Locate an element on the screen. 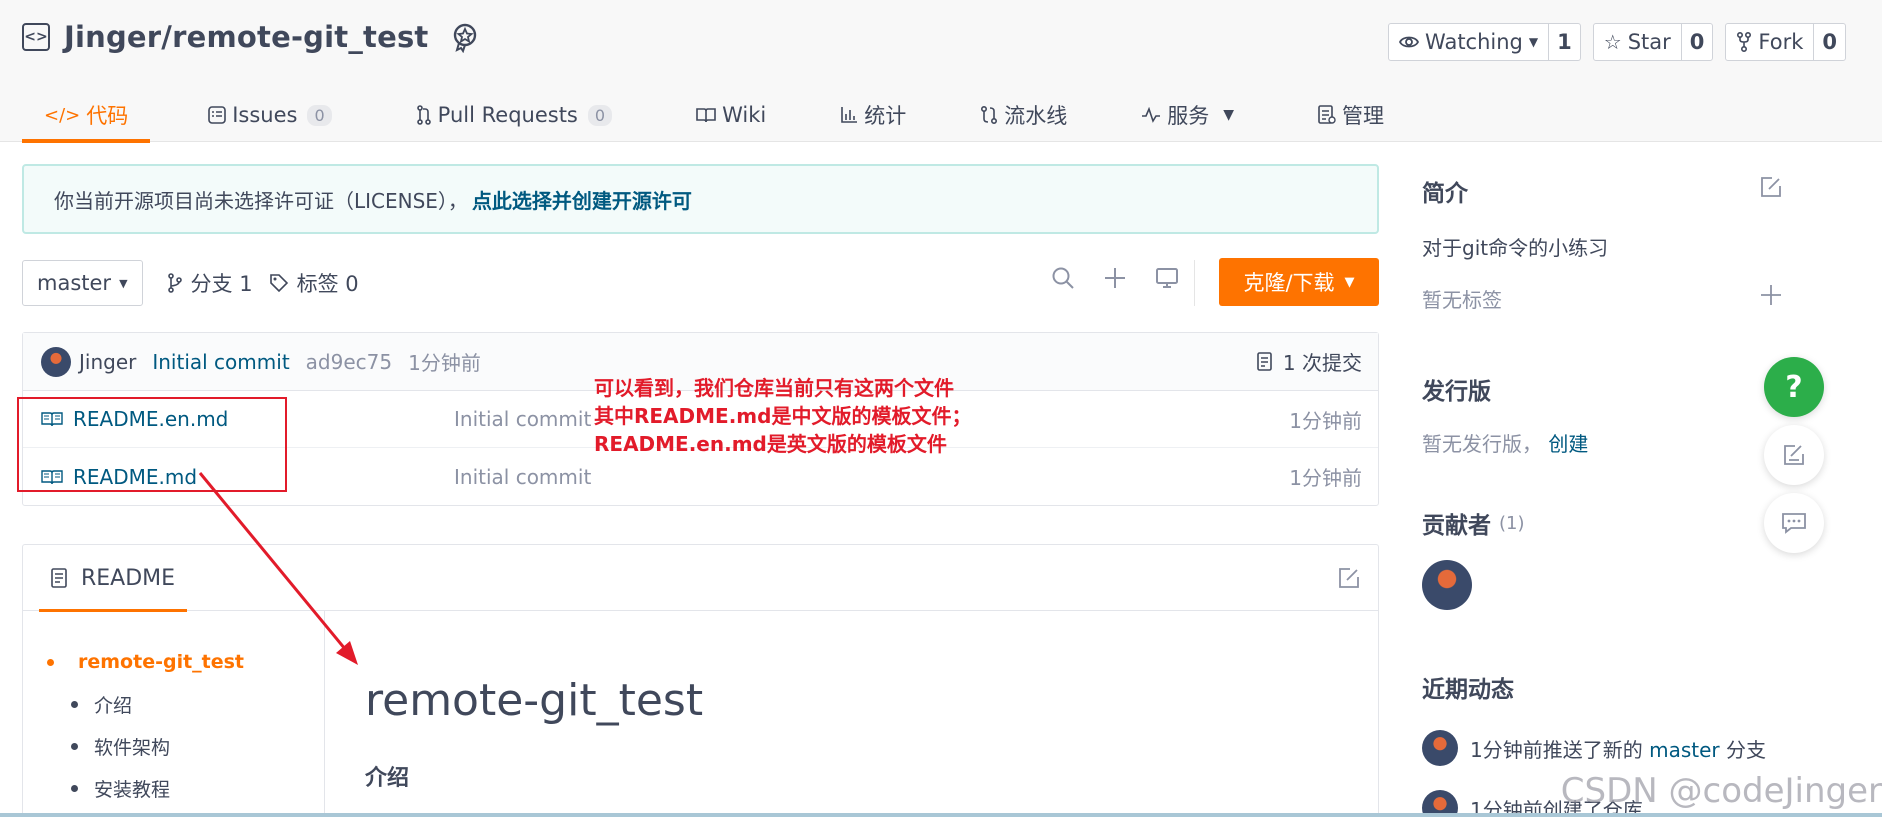 The image size is (1882, 817). branches-link: 分支 1 is located at coordinates (210, 283).